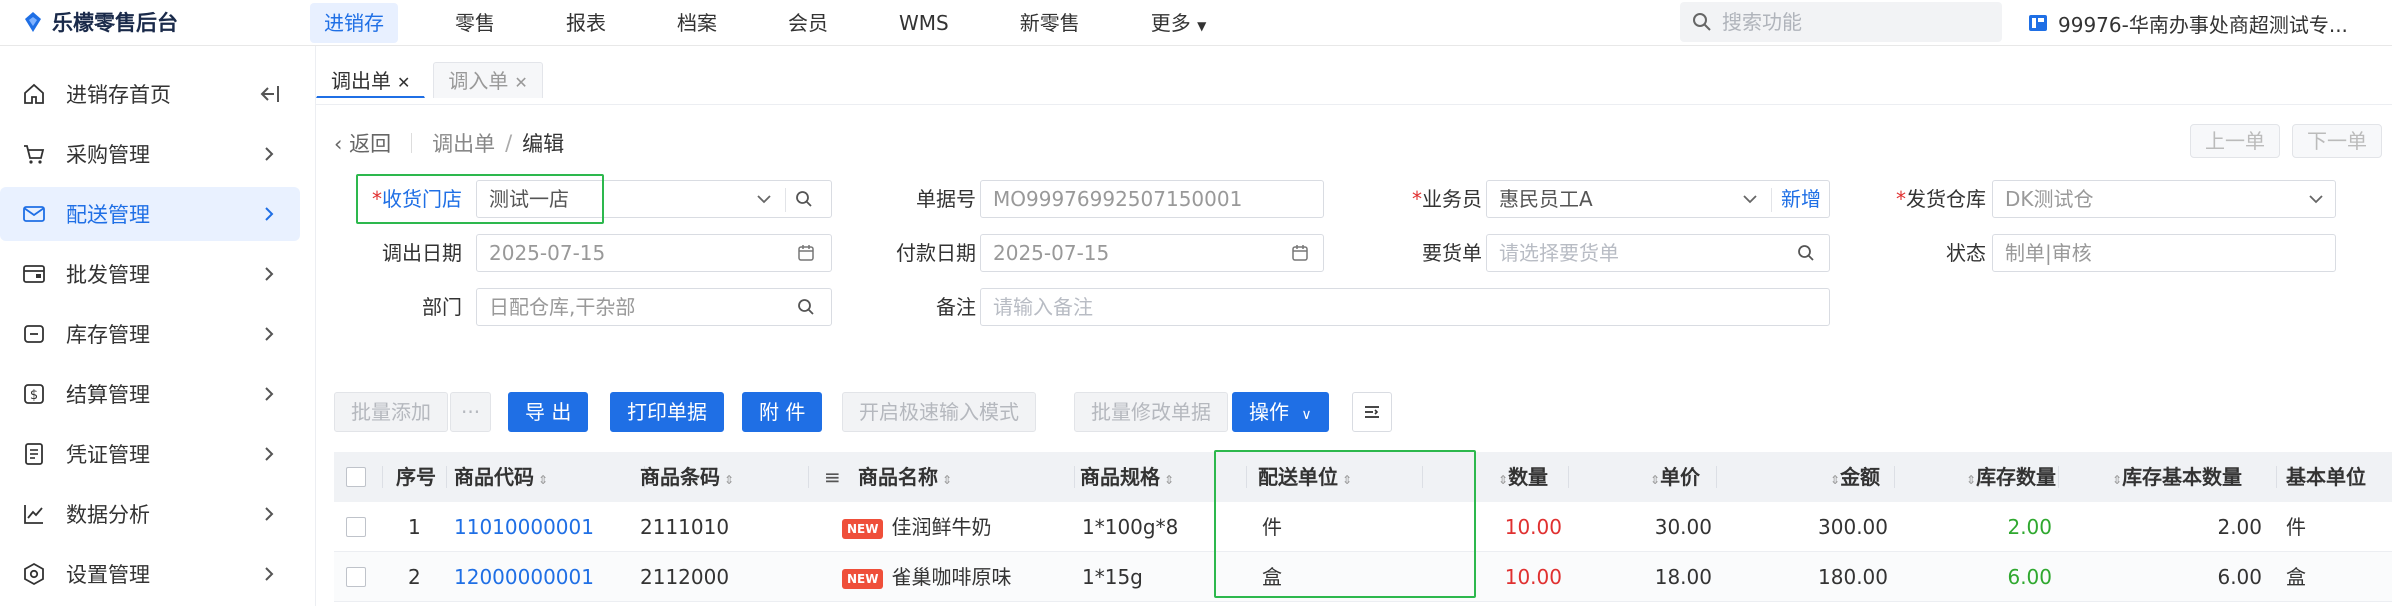 This screenshot has width=2392, height=606. I want to click on nav-item-new-retail: 新零售, so click(1050, 23).